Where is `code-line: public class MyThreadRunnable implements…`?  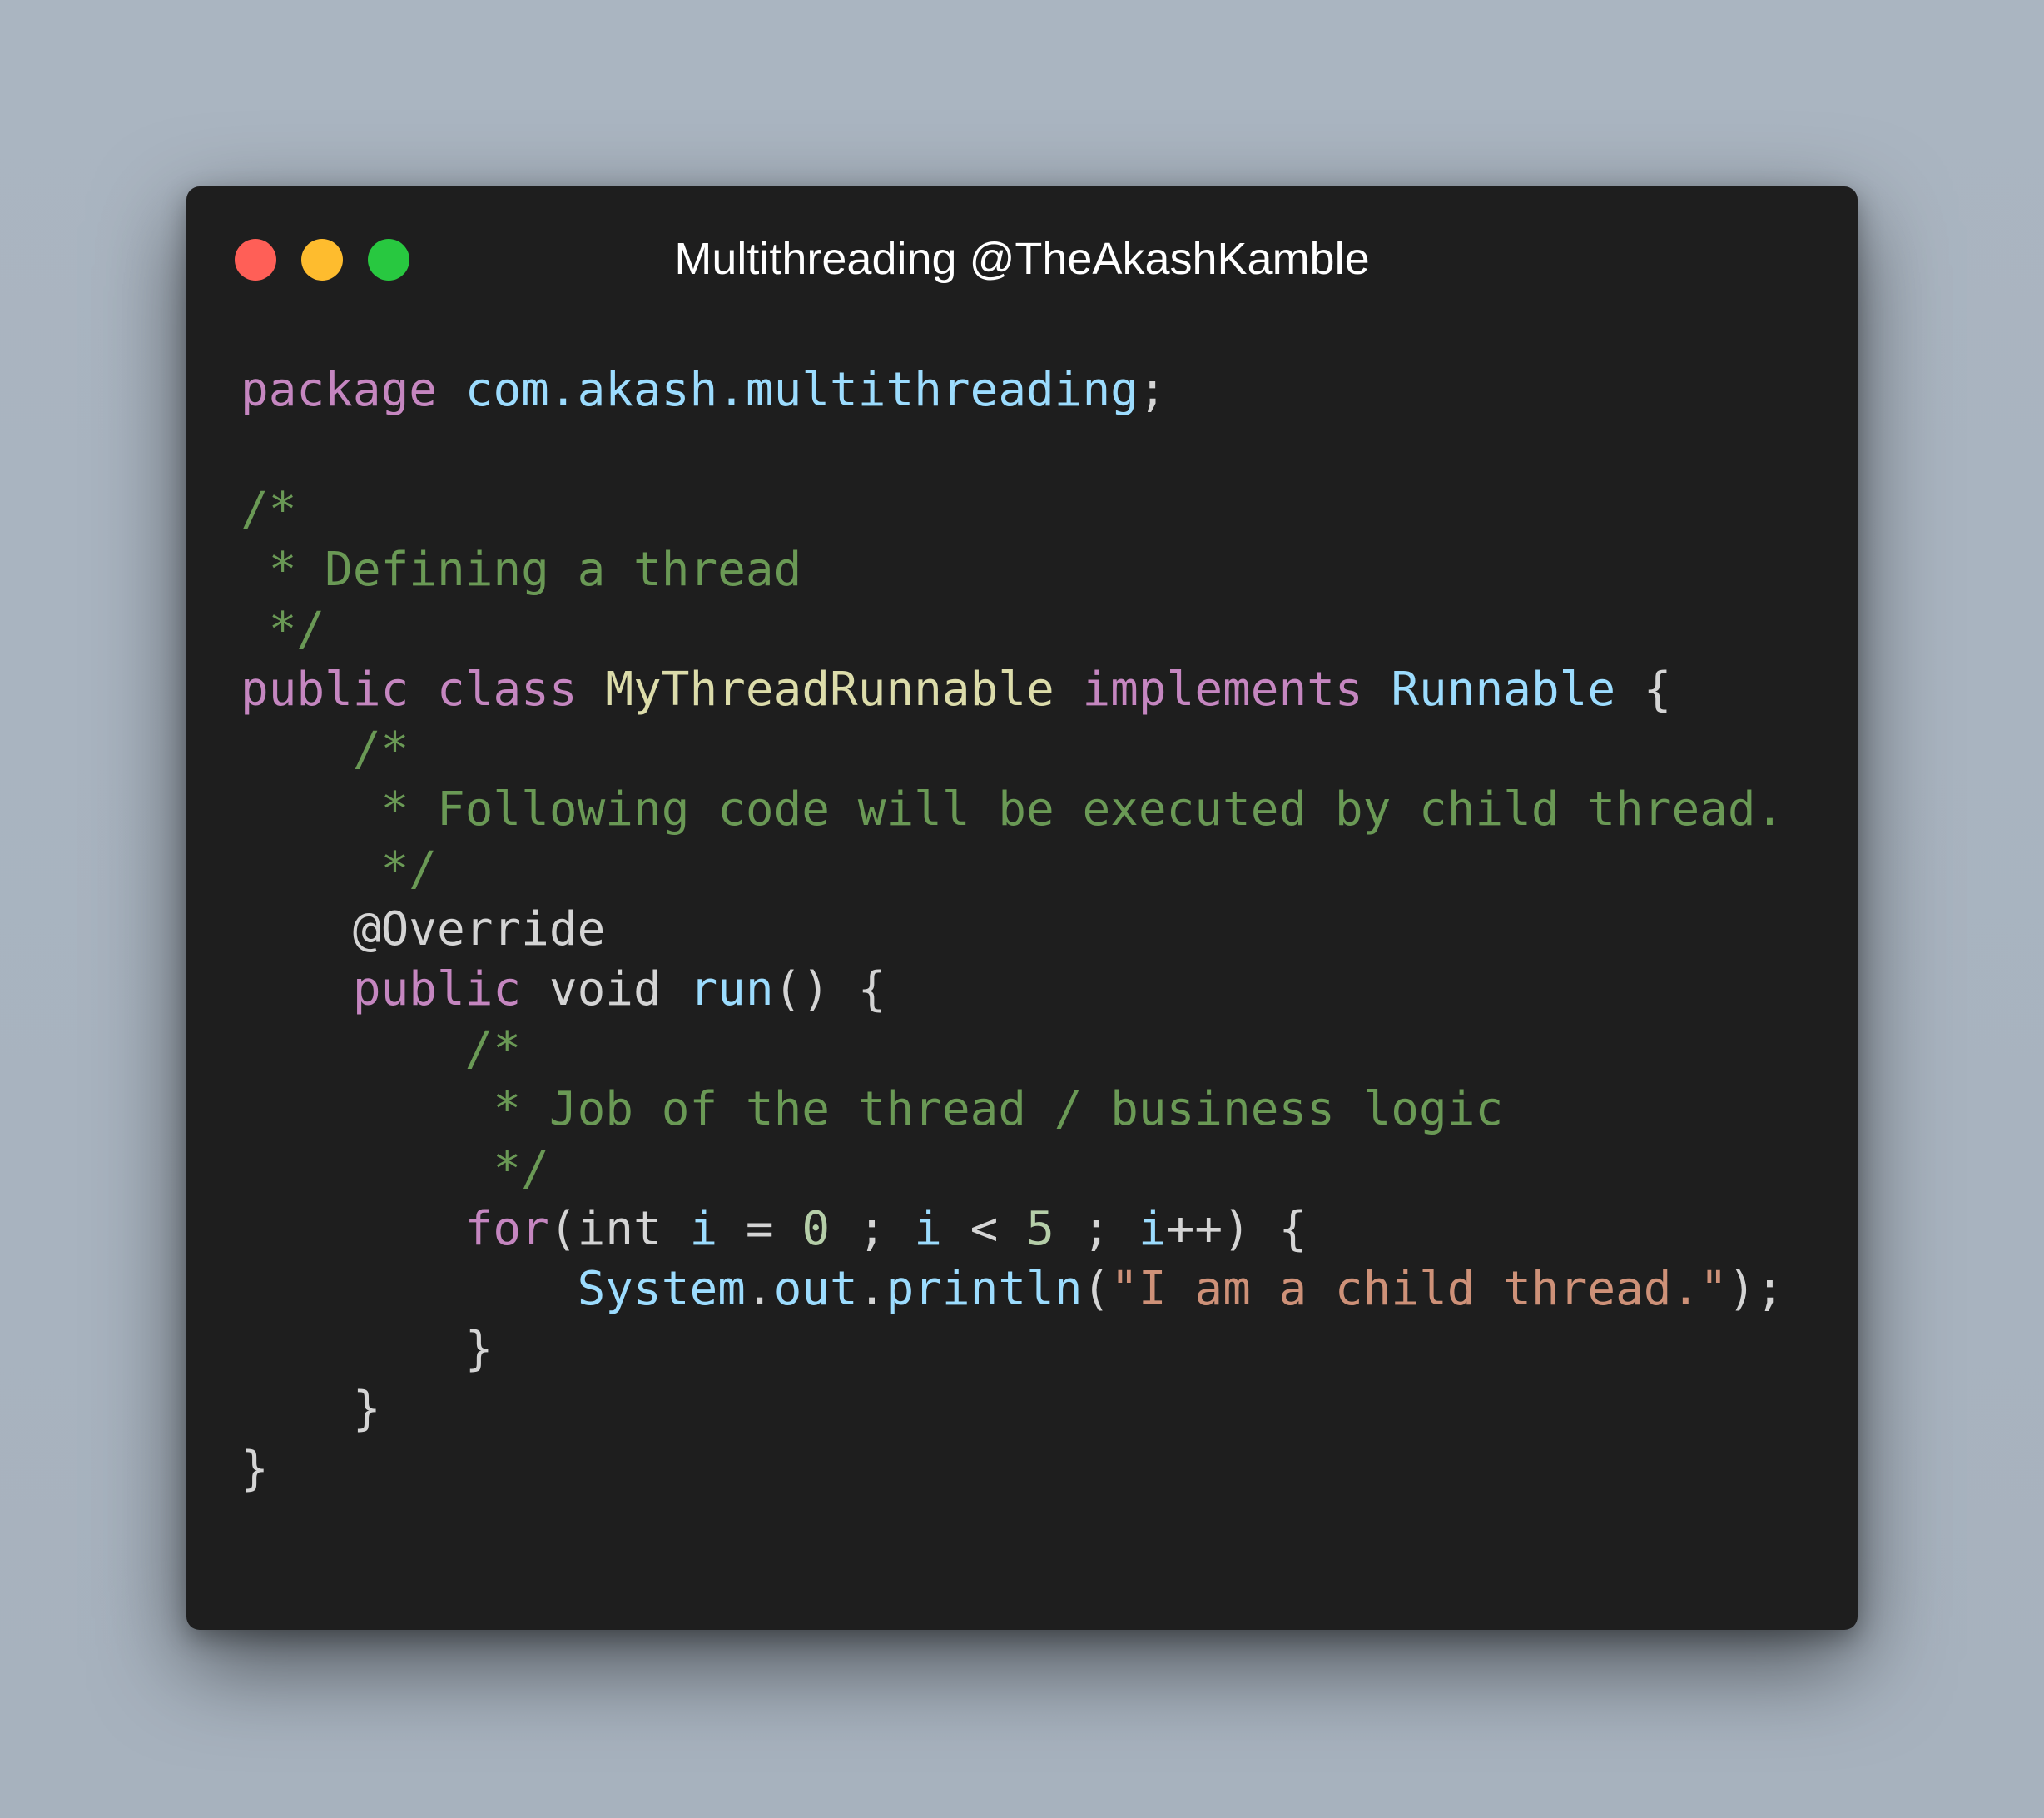 code-line: public class MyThreadRunnable implements… is located at coordinates (1013, 690).